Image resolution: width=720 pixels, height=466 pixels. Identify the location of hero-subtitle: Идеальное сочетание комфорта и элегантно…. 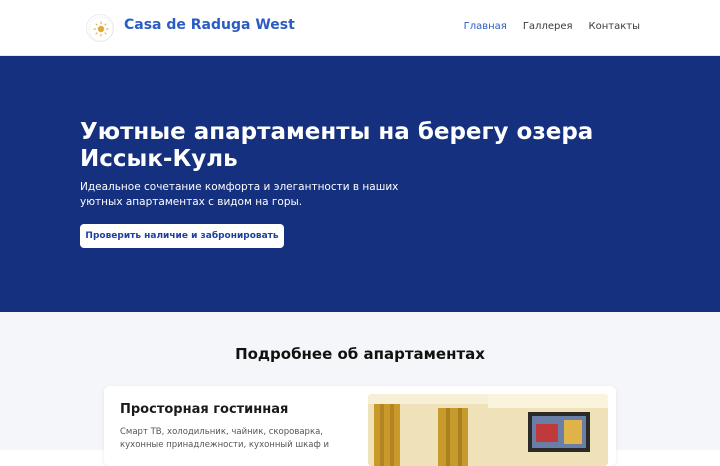
(239, 194).